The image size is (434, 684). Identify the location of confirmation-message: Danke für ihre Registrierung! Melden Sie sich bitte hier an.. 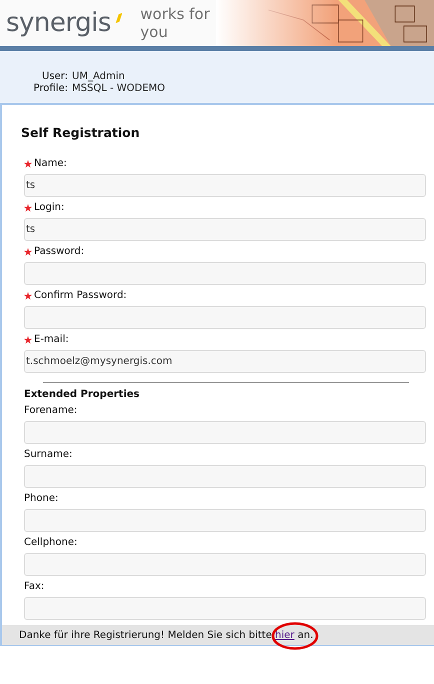
(166, 635).